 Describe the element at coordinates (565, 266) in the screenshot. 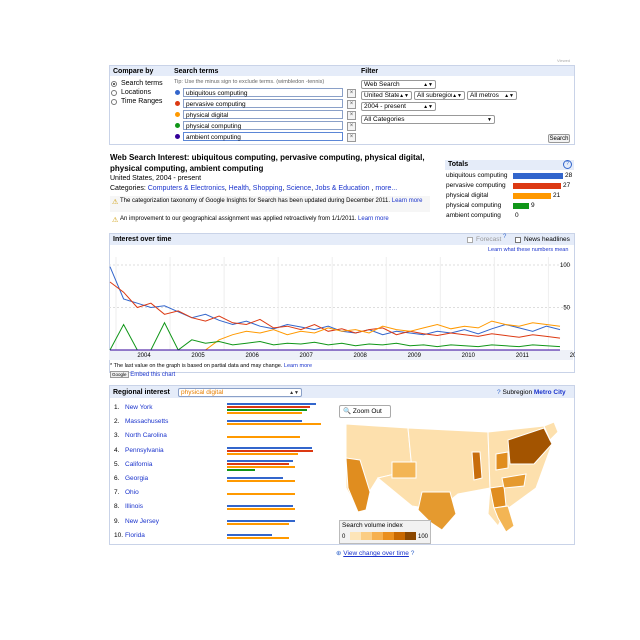

I see `y-tick-label: 100` at that location.